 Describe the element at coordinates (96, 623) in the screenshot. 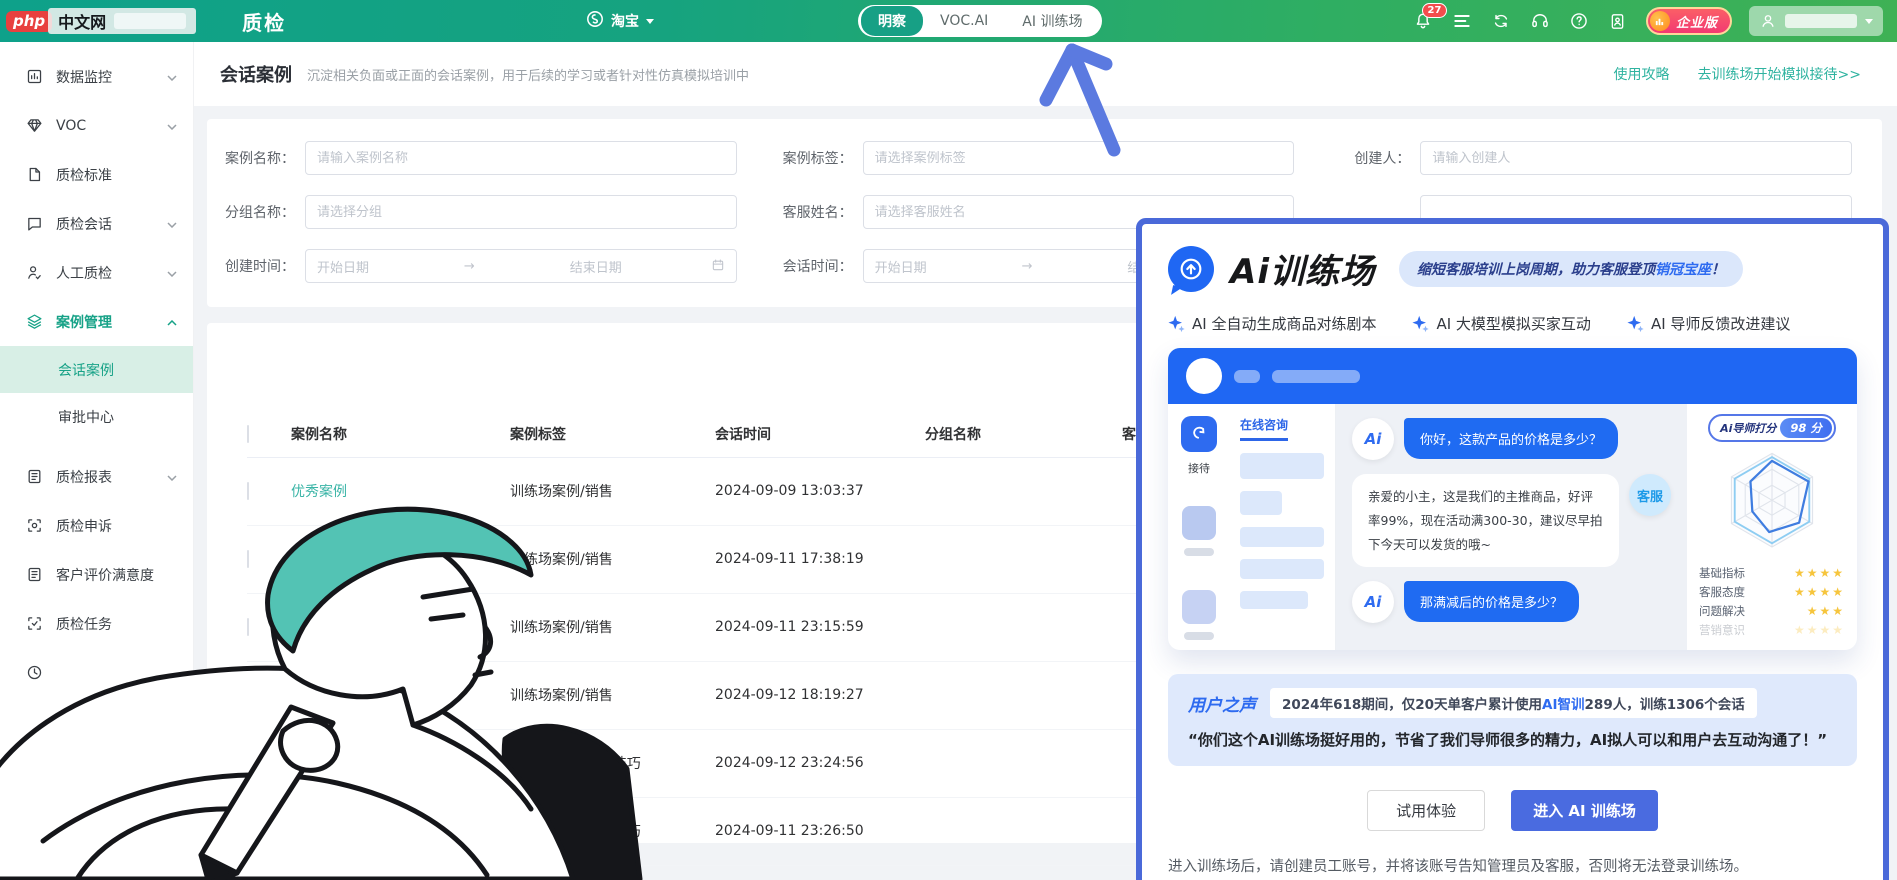

I see `sidebar-item-qc-task: 质检任务` at that location.